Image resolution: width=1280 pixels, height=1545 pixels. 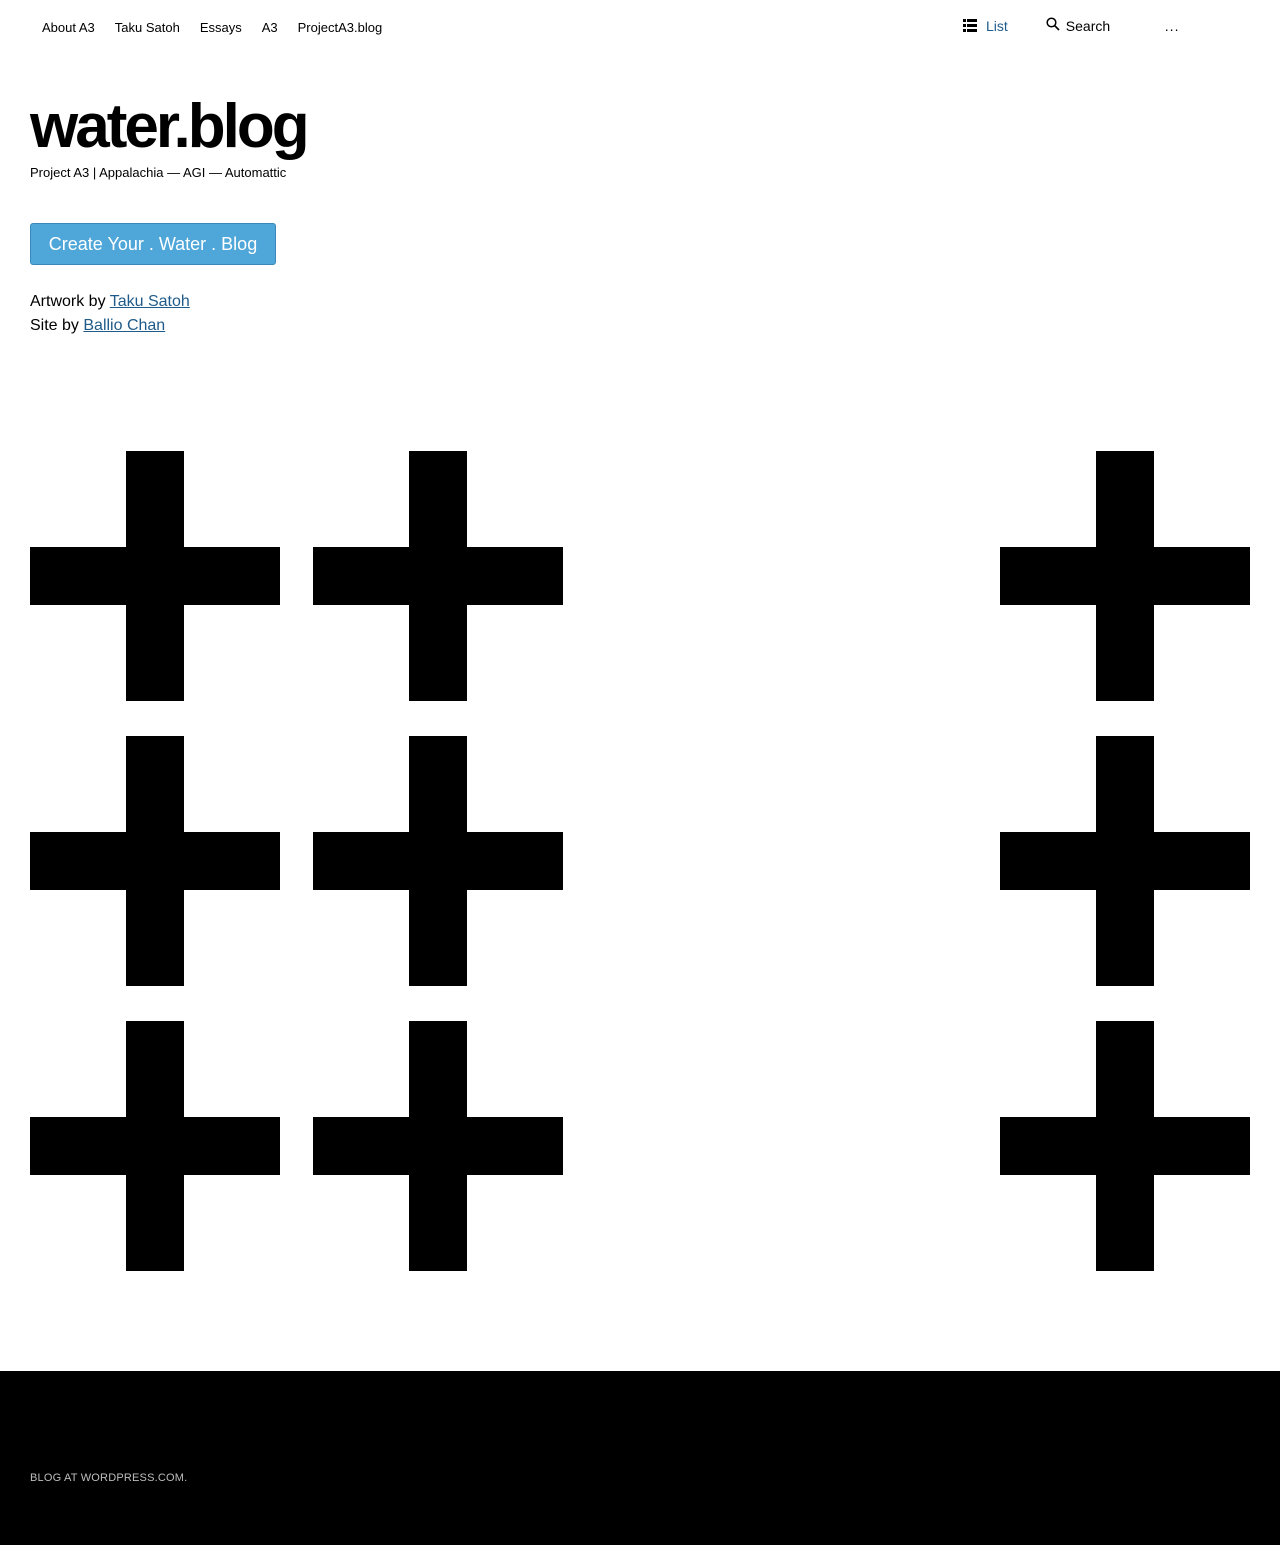 What do you see at coordinates (1100, 25) in the screenshot?
I see `search-input` at bounding box center [1100, 25].